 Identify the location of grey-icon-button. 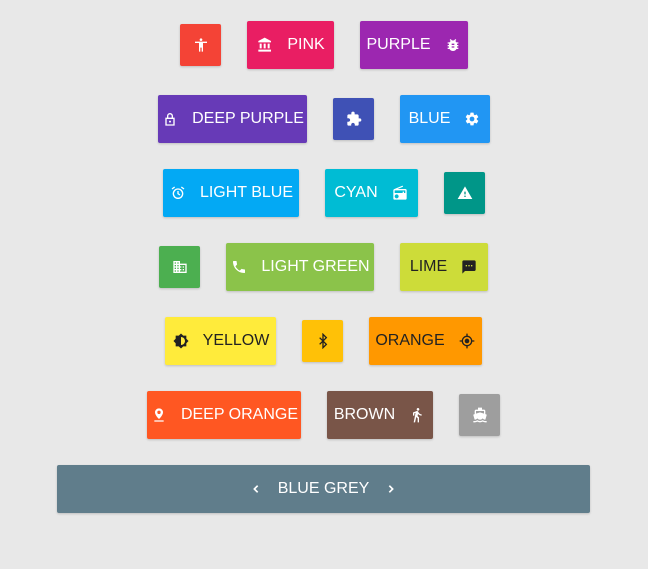
(479, 415).